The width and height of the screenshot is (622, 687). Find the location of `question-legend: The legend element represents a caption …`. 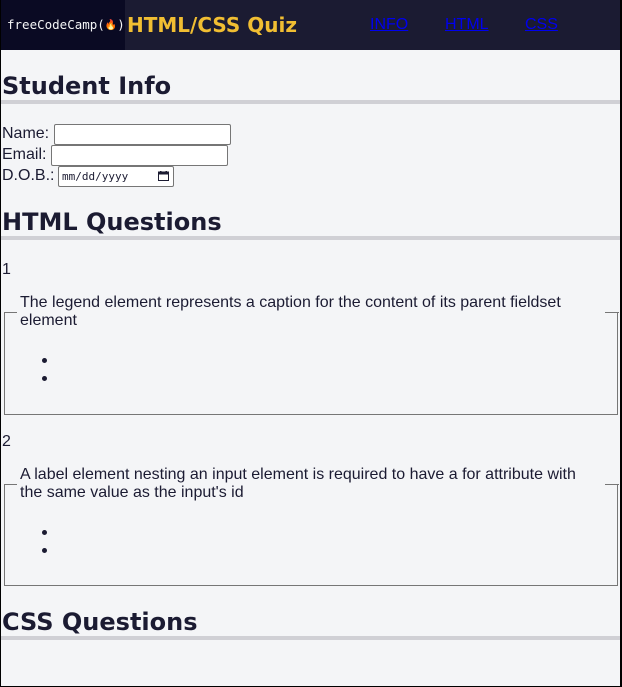

question-legend: The legend element represents a caption … is located at coordinates (290, 311).